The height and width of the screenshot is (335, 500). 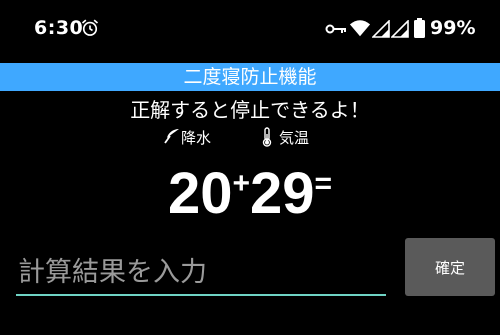 What do you see at coordinates (294, 138) in the screenshot?
I see `temperature-label: 気温` at bounding box center [294, 138].